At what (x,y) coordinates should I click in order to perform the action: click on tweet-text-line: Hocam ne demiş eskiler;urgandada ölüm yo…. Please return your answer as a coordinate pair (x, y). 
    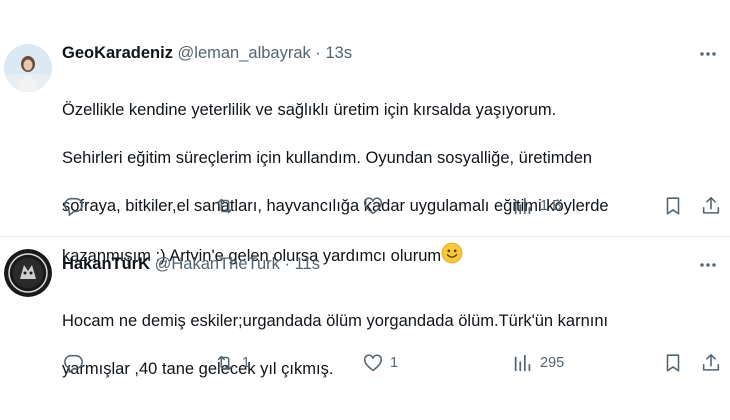
    Looking at the image, I should click on (335, 321).